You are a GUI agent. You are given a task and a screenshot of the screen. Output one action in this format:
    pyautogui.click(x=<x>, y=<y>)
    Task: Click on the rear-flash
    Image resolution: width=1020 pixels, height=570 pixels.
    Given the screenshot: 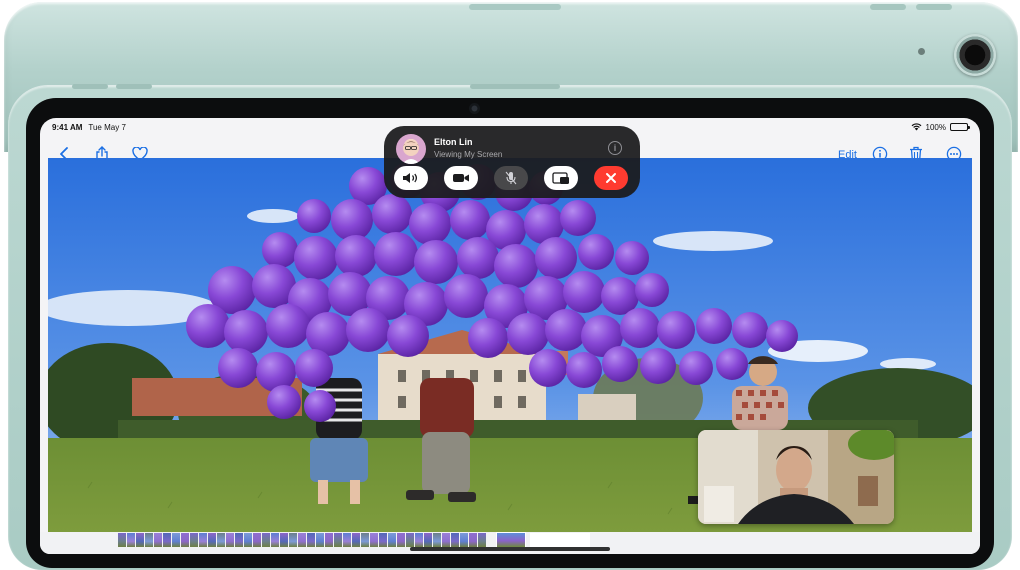 What is the action you would take?
    pyautogui.click(x=921, y=51)
    